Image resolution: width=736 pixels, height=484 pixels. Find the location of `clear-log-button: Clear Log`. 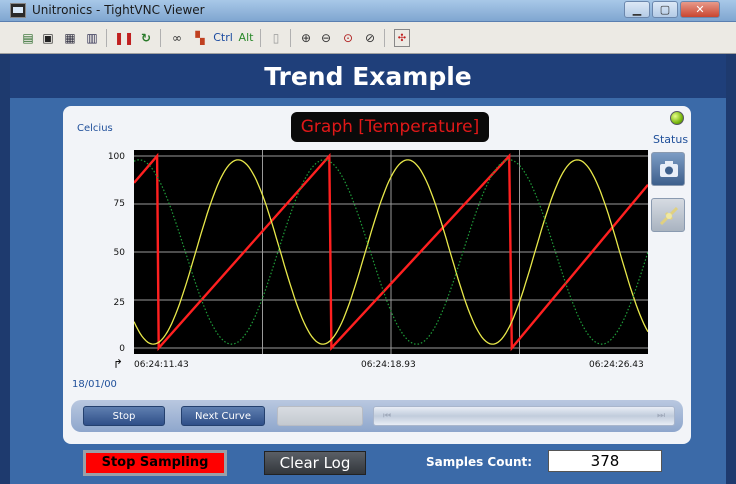

clear-log-button: Clear Log is located at coordinates (315, 463).